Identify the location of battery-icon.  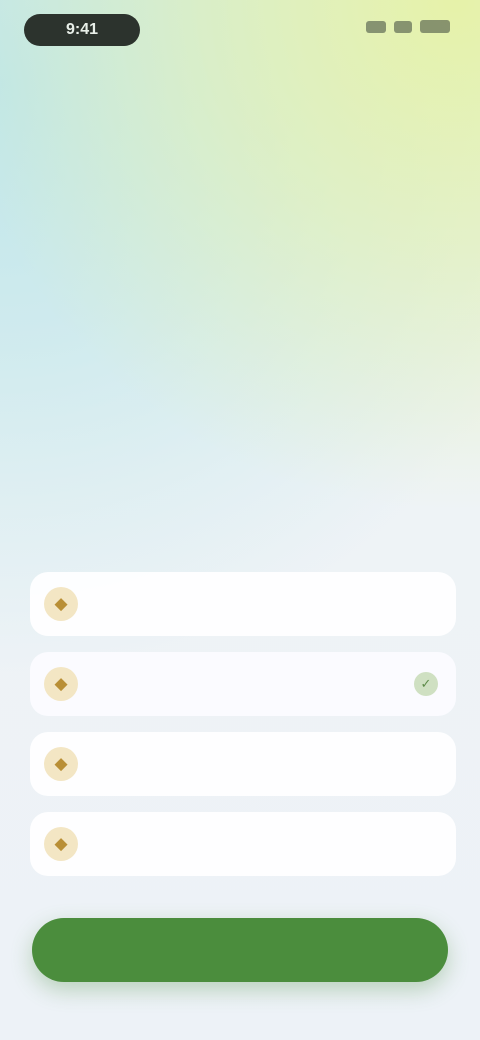
(435, 26).